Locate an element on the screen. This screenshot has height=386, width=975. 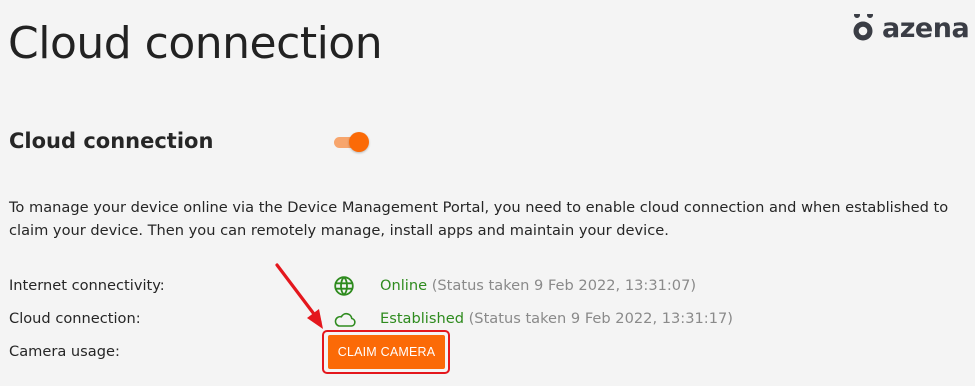
cloud-connection-label: Cloud connection: is located at coordinates (75, 318).